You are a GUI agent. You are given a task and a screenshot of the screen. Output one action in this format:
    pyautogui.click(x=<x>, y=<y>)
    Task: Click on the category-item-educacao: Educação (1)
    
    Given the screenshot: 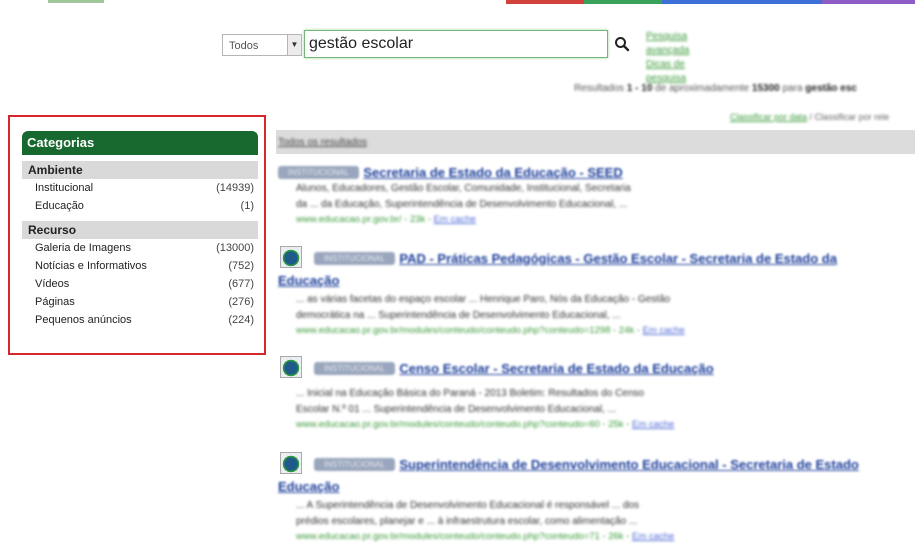 What is the action you would take?
    pyautogui.click(x=140, y=206)
    